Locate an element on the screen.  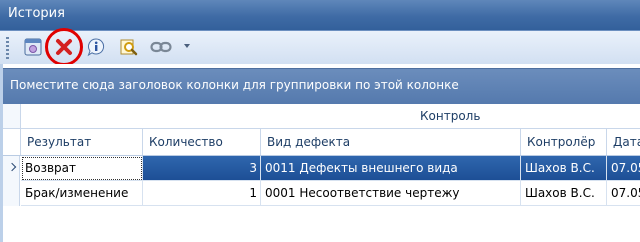
window-settings-button is located at coordinates (33, 47).